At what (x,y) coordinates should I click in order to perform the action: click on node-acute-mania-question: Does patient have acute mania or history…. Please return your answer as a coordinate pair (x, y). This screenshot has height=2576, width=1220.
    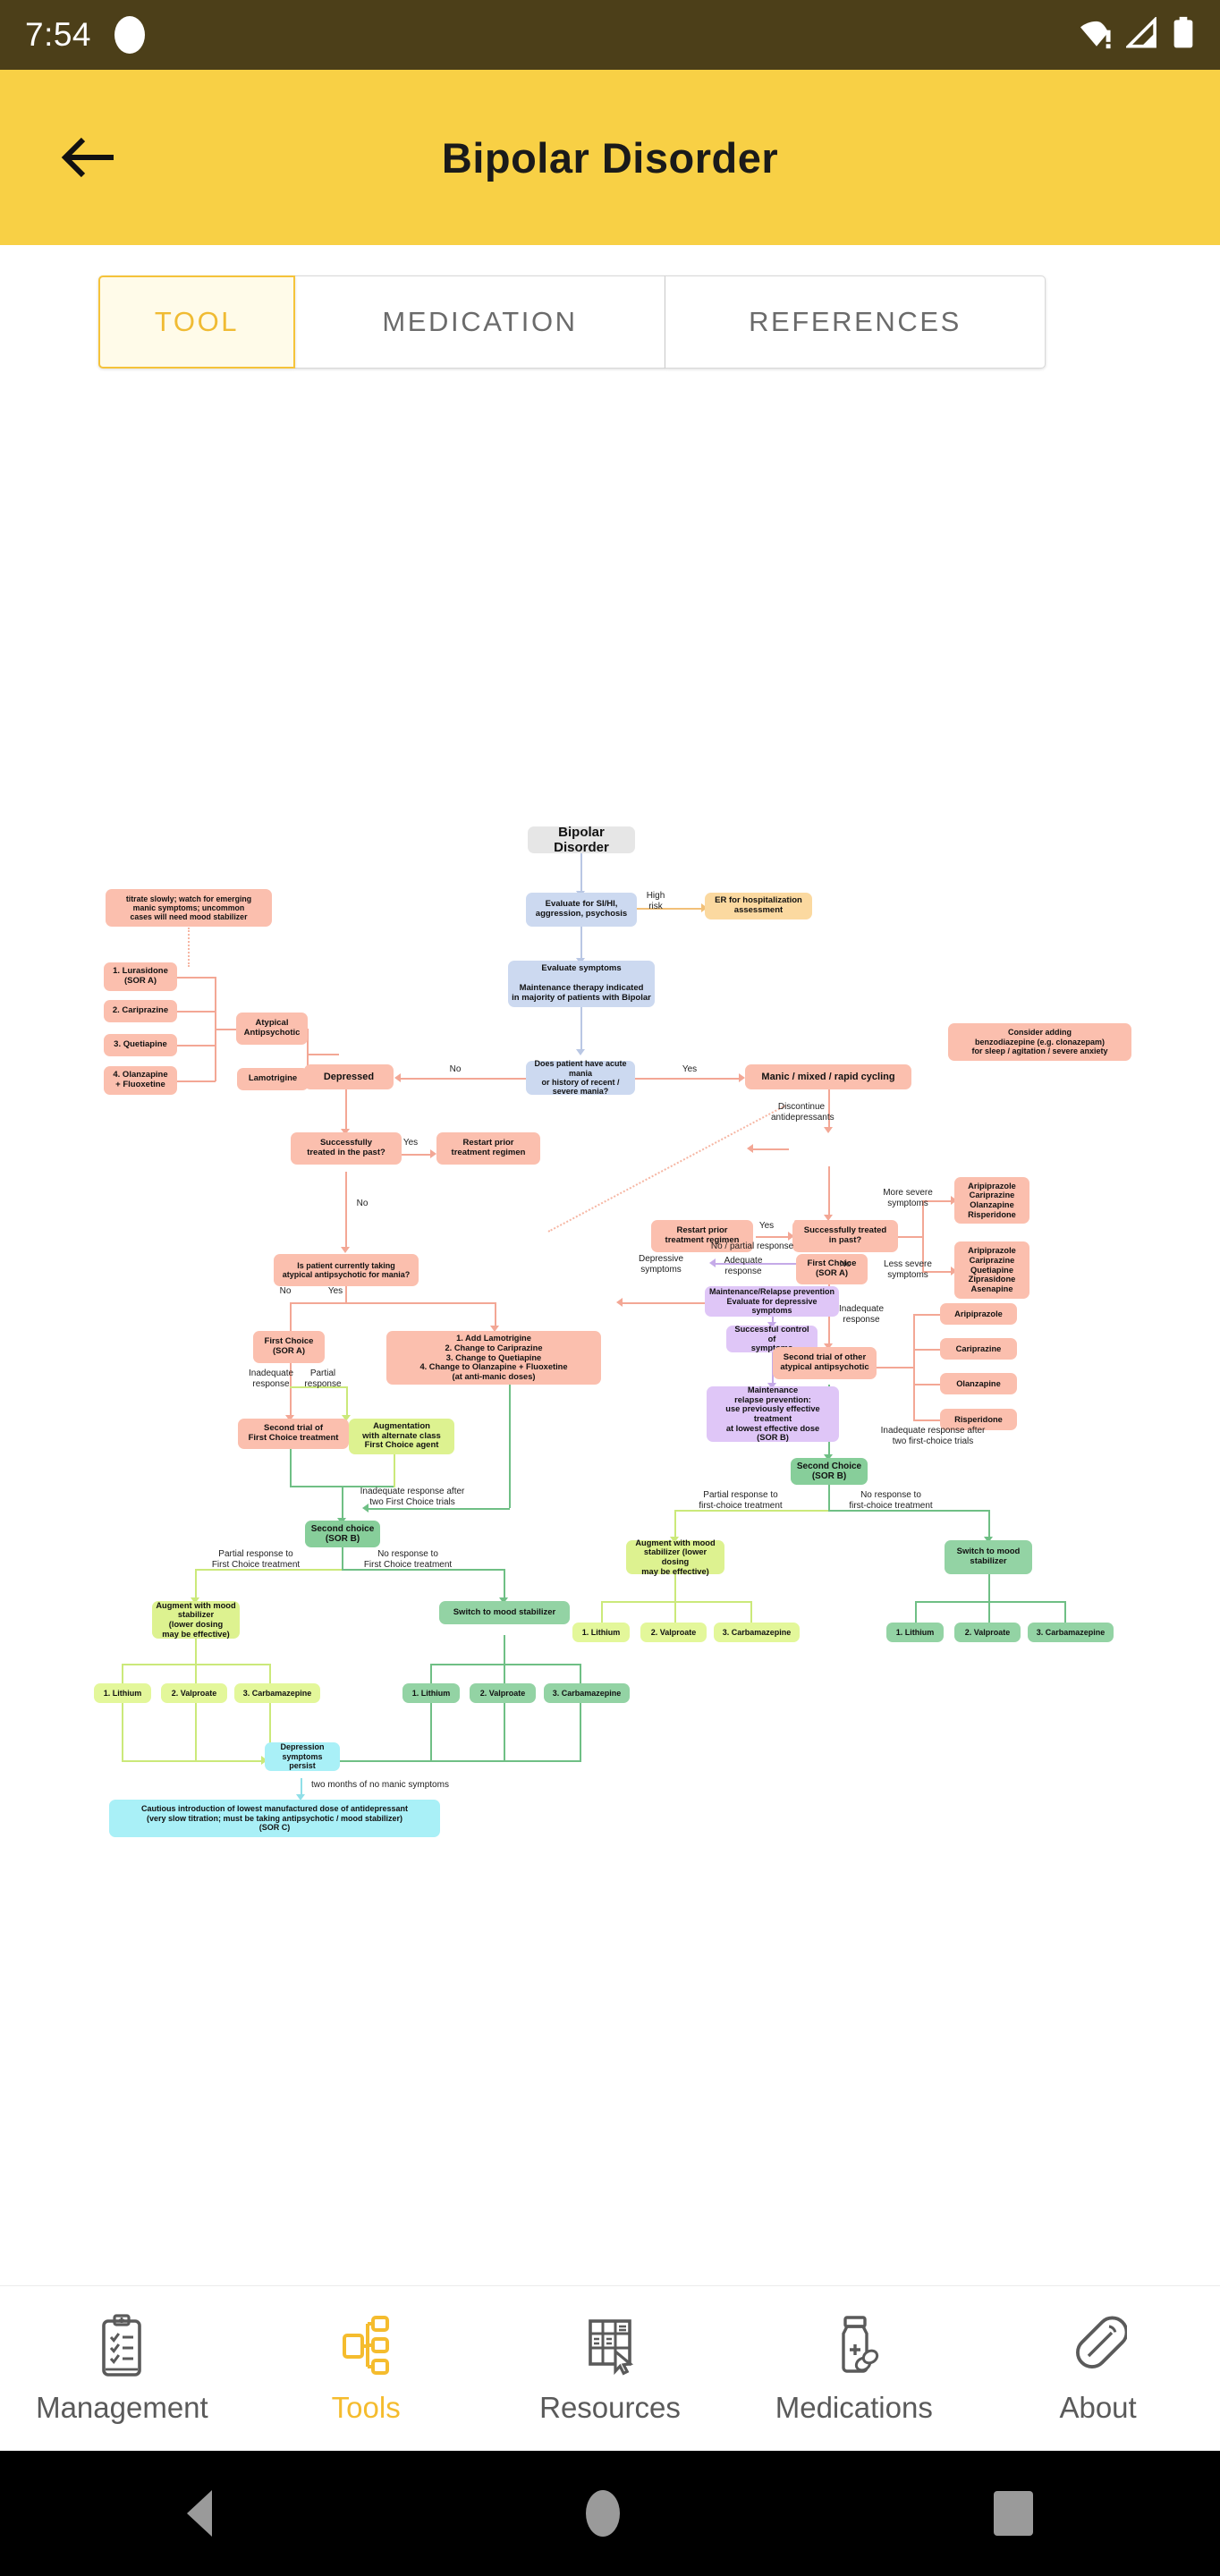
    Looking at the image, I should click on (581, 1077).